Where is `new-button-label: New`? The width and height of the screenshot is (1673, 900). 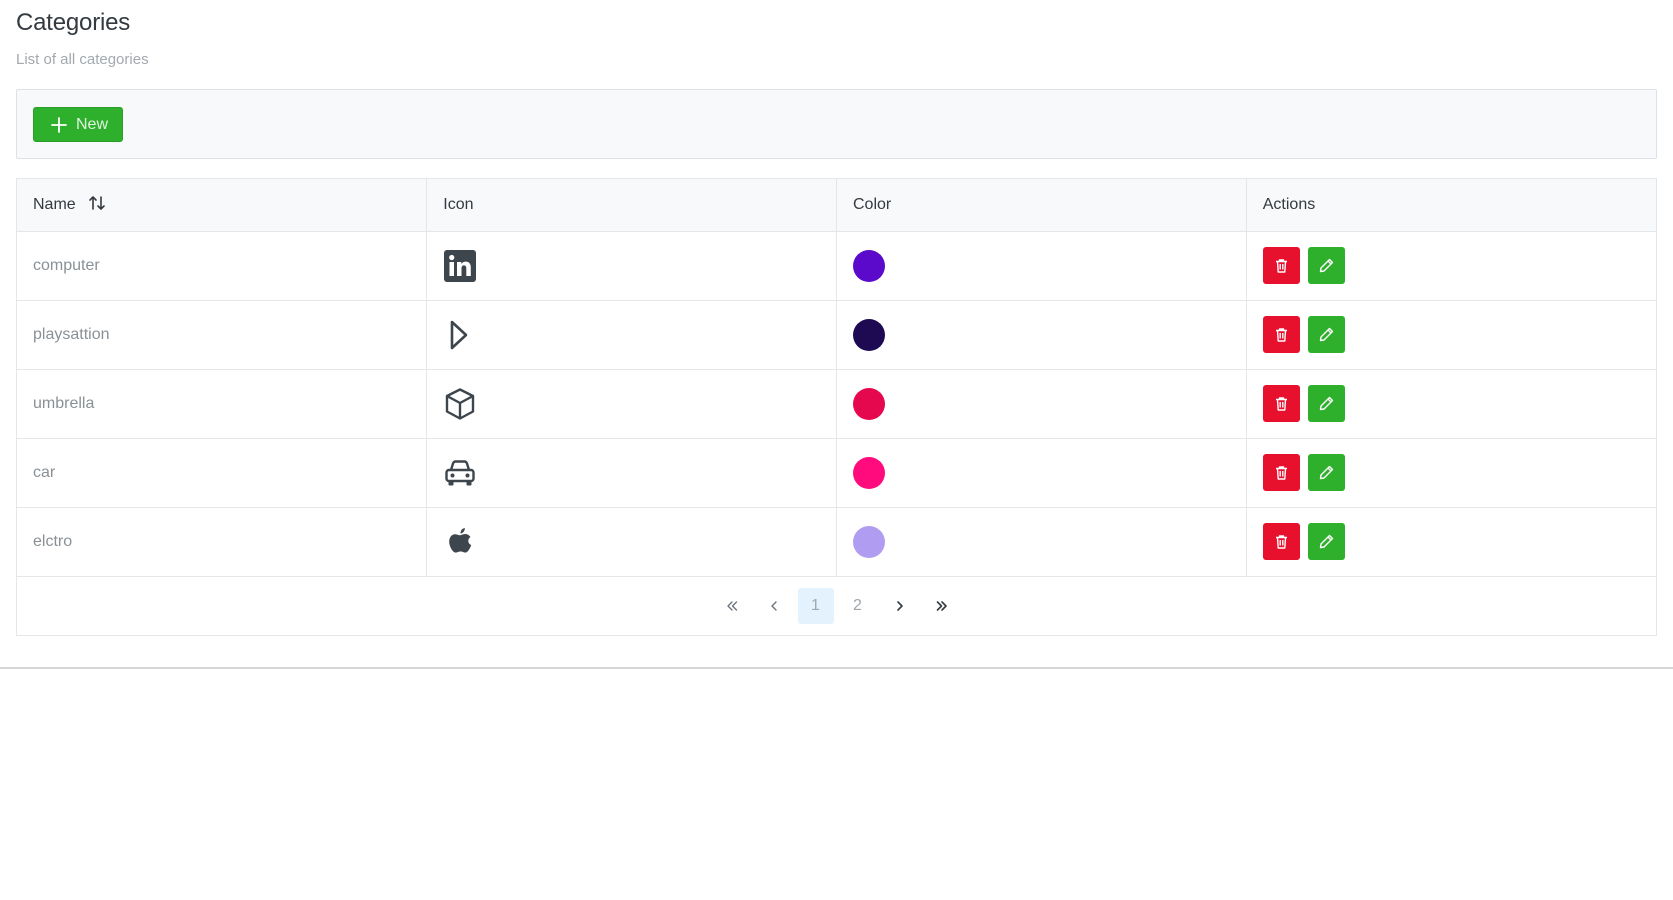 new-button-label: New is located at coordinates (92, 124).